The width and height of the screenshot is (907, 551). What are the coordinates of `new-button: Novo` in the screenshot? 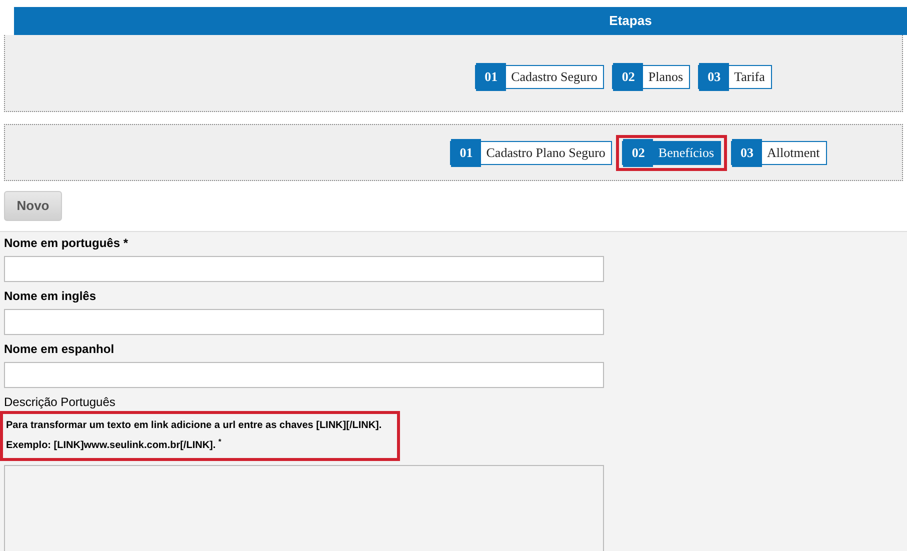 It's located at (33, 206).